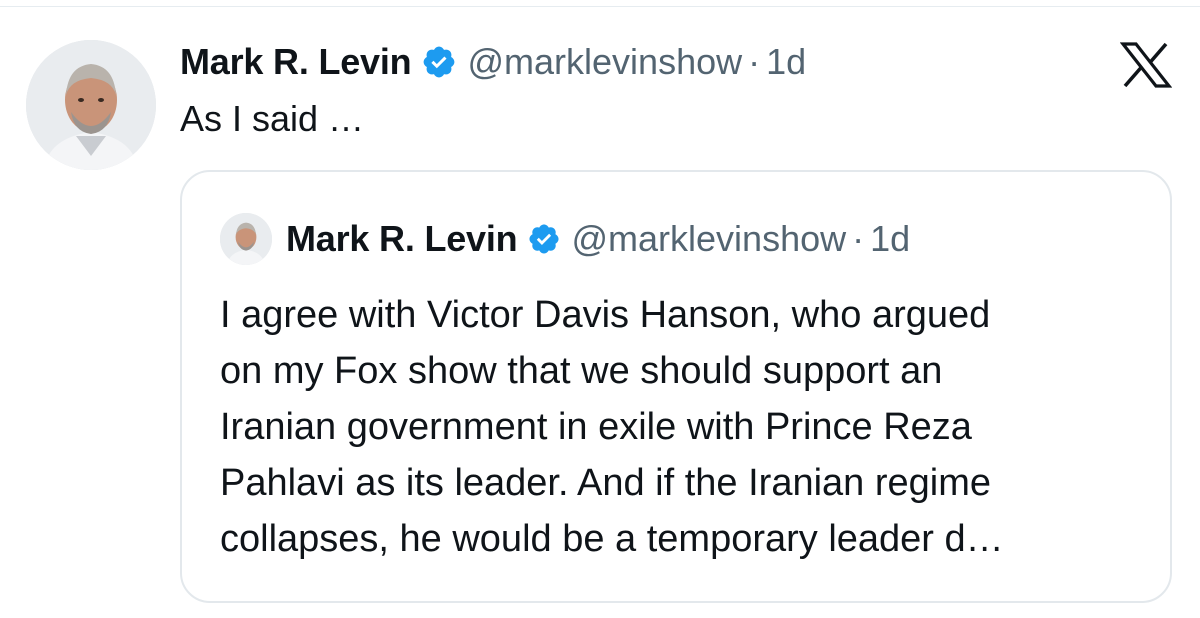  Describe the element at coordinates (708, 239) in the screenshot. I see `quoted-author-handle: @marklevinshow` at that location.